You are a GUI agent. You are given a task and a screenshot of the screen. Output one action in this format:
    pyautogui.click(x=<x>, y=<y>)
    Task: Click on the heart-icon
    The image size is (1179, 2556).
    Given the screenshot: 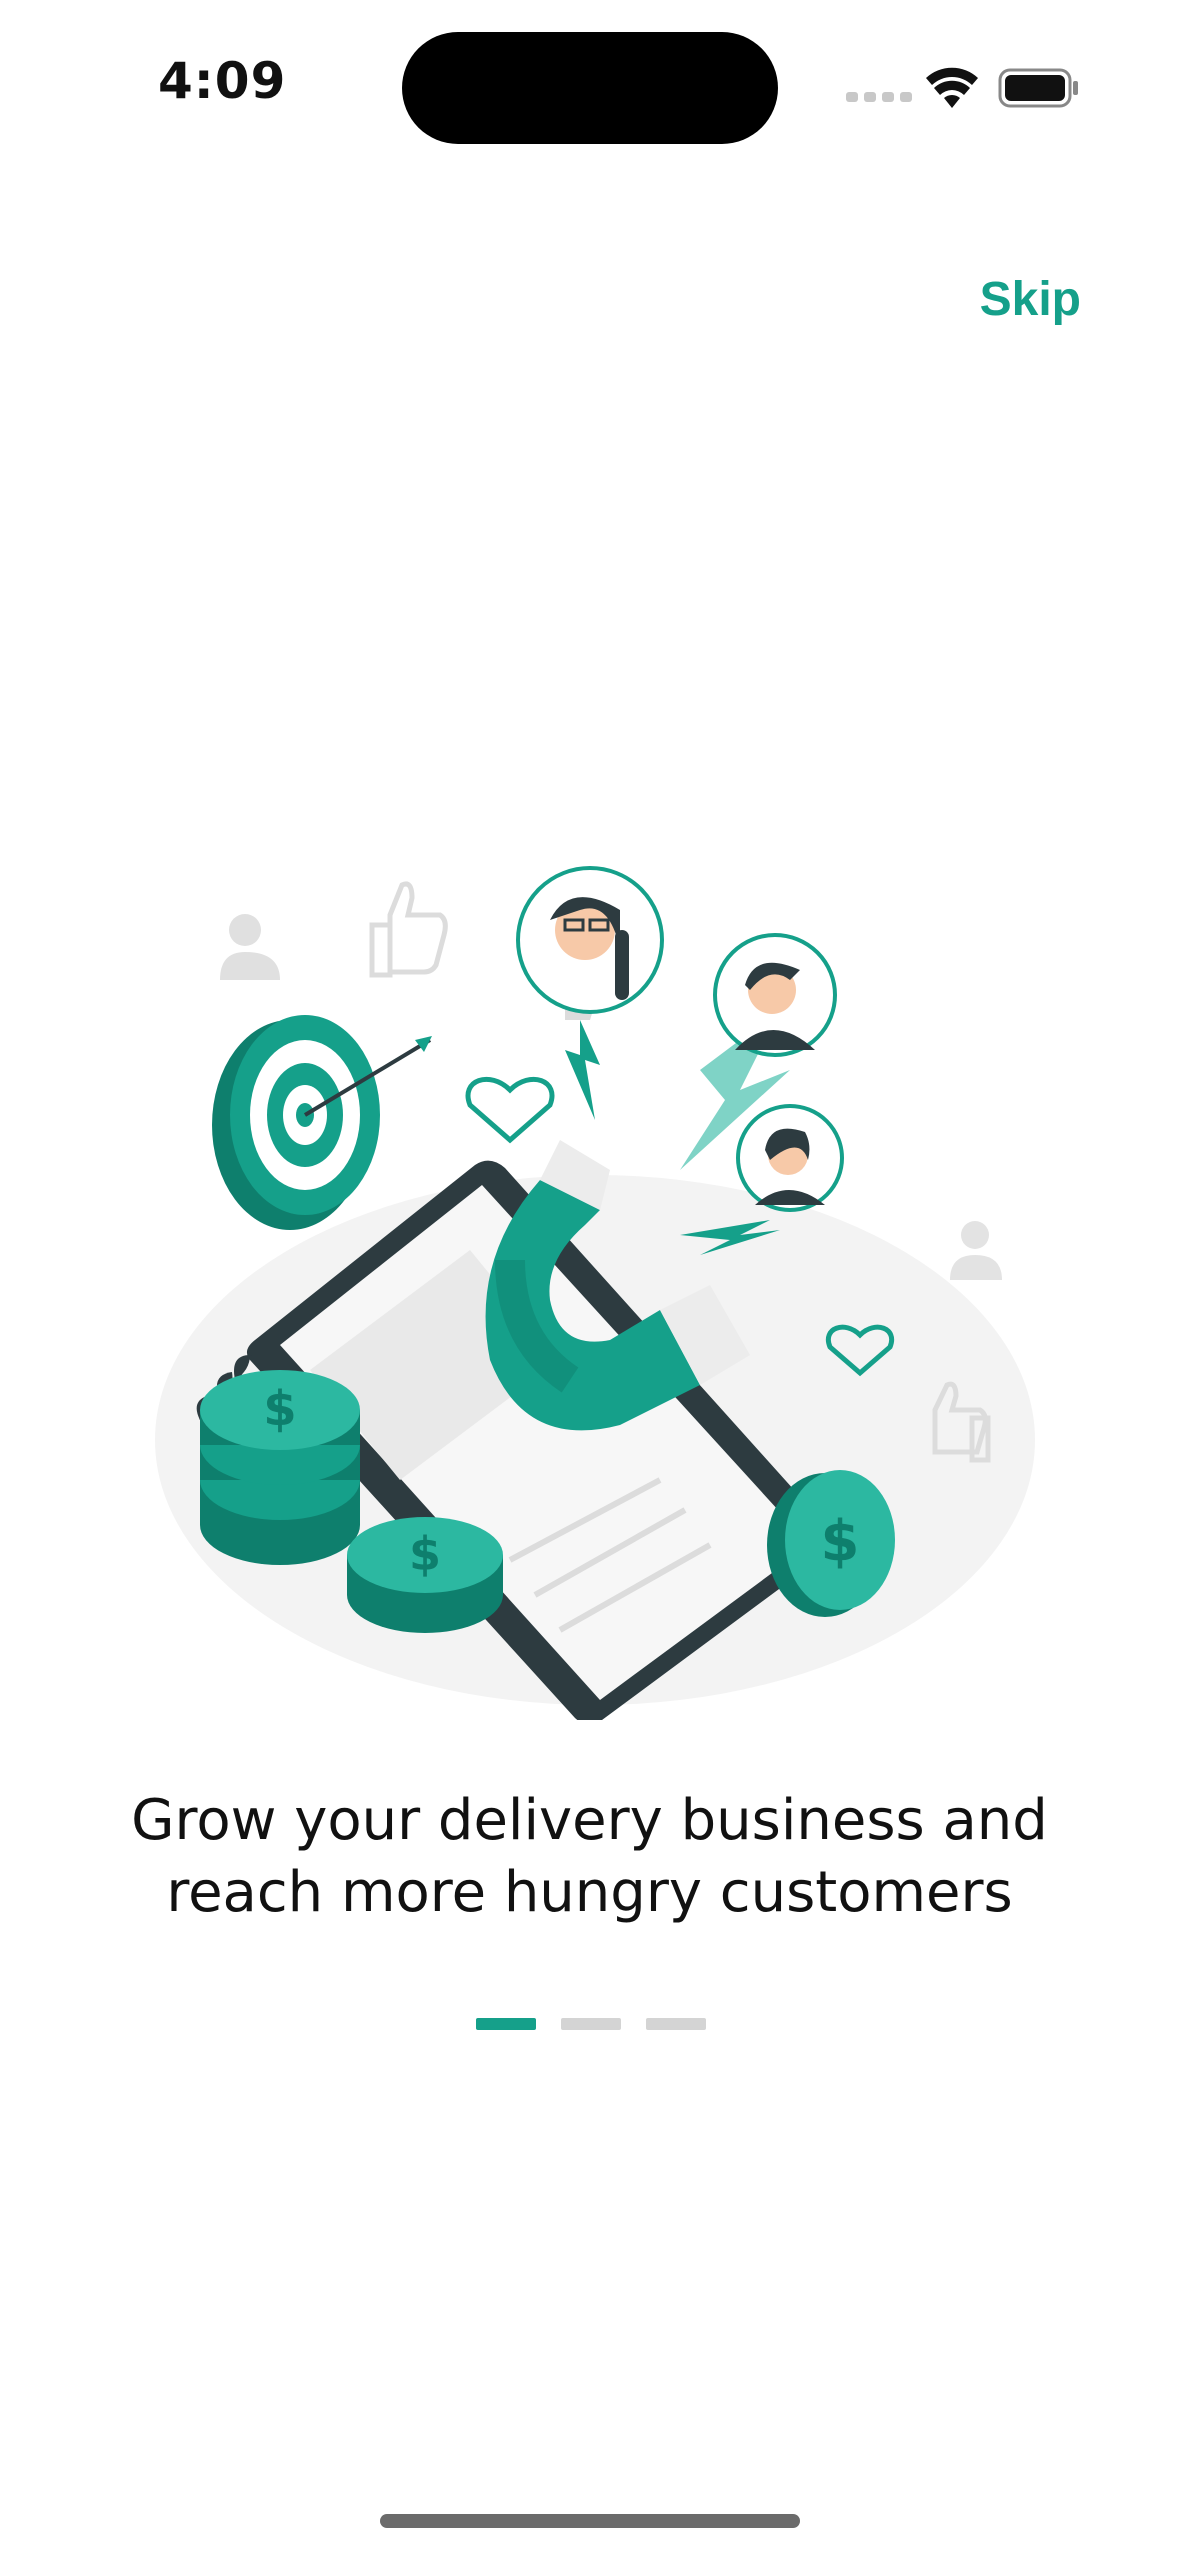 What is the action you would take?
    pyautogui.click(x=510, y=1110)
    